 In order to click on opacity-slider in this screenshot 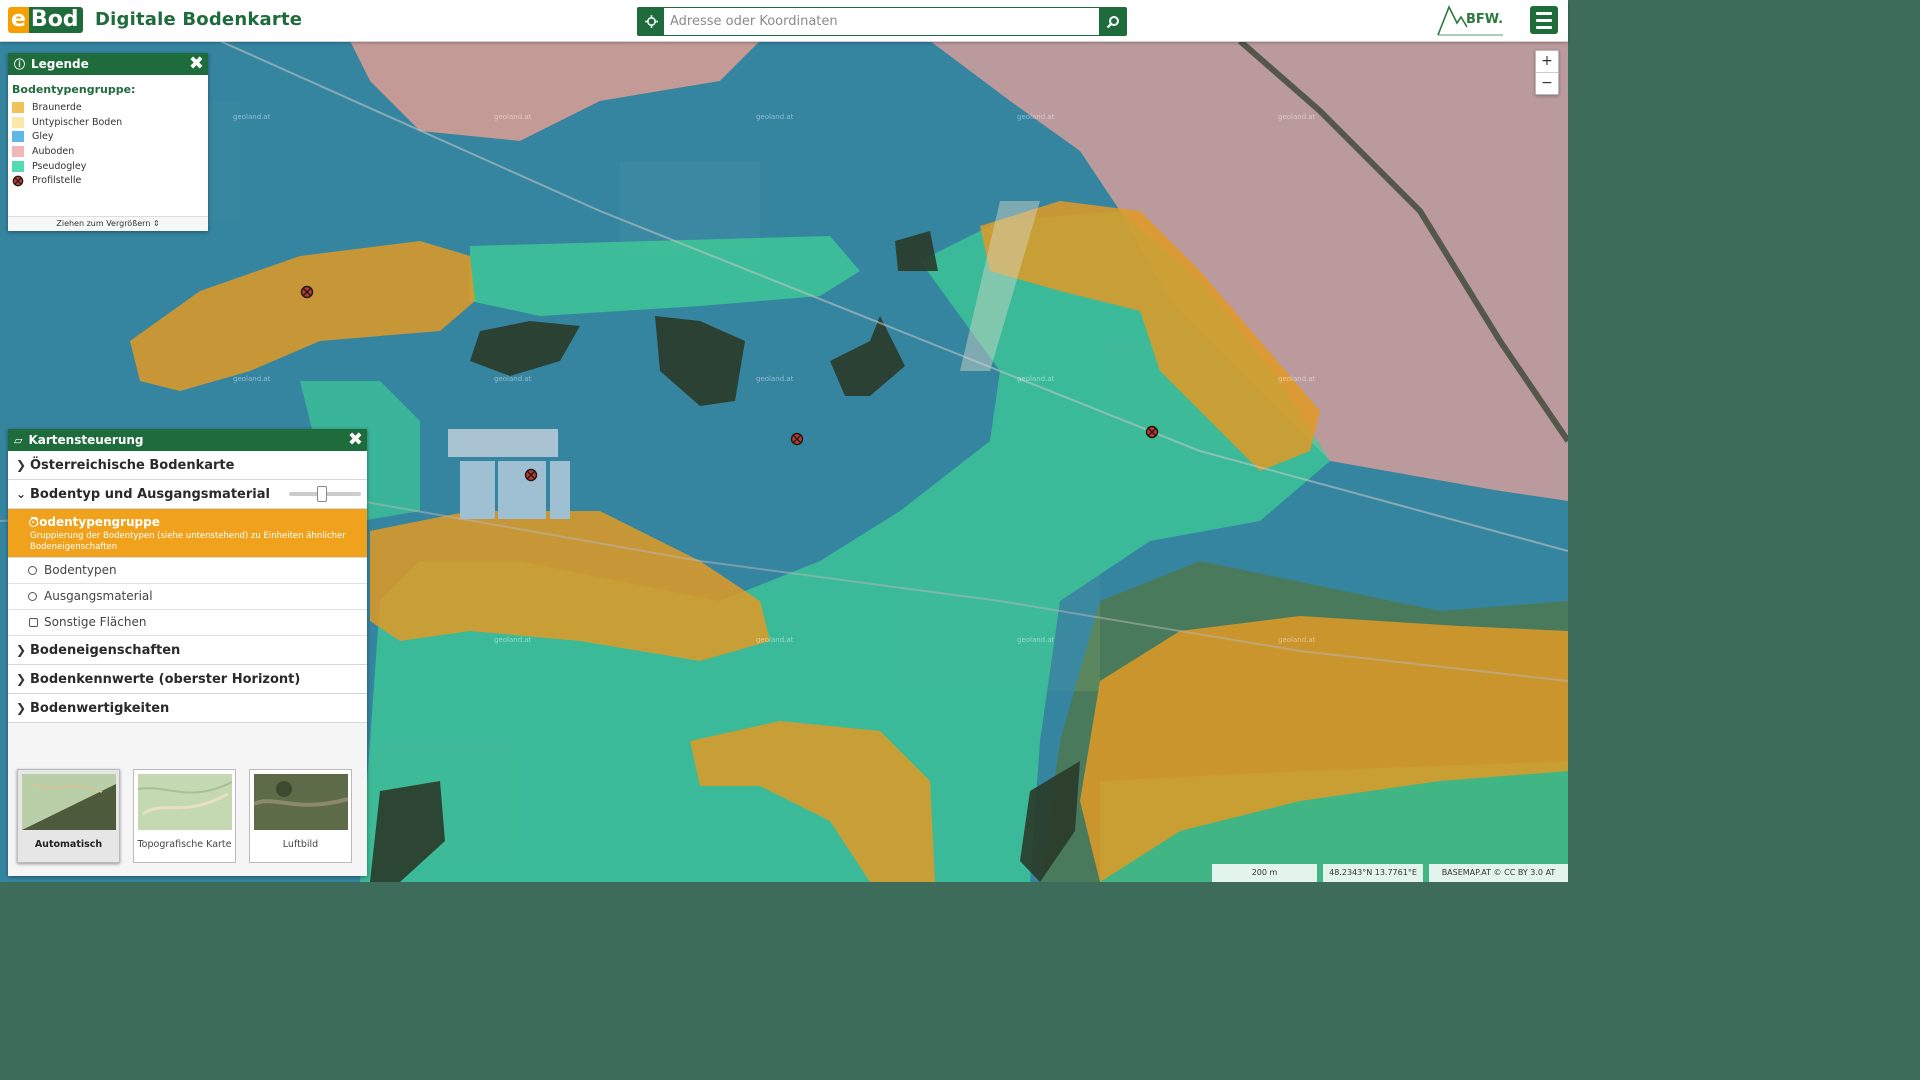, I will do `click(325, 494)`.